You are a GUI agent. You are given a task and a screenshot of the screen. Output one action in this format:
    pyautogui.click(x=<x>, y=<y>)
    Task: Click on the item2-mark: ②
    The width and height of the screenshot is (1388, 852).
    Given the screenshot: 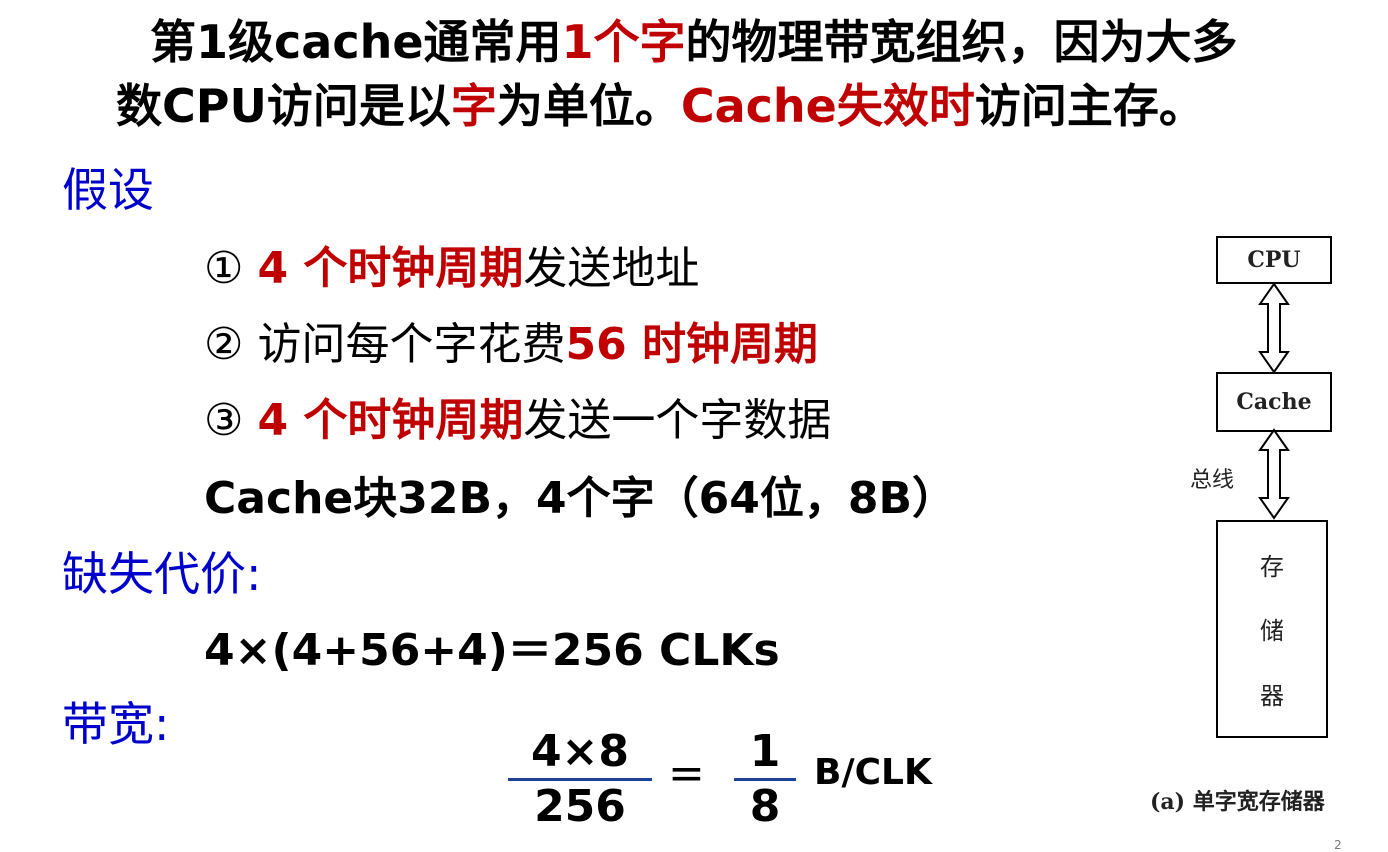 What is the action you would take?
    pyautogui.click(x=224, y=344)
    